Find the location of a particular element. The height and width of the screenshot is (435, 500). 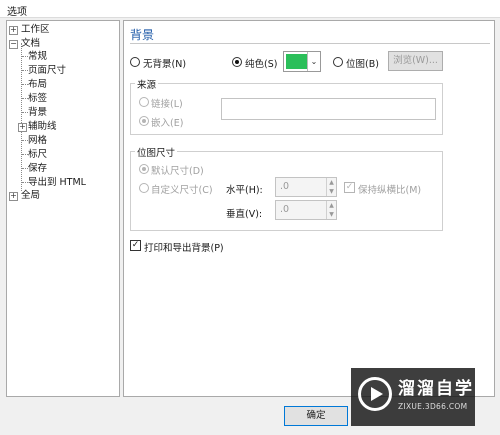

tree-item-label: 工作区 is located at coordinates (35, 29).